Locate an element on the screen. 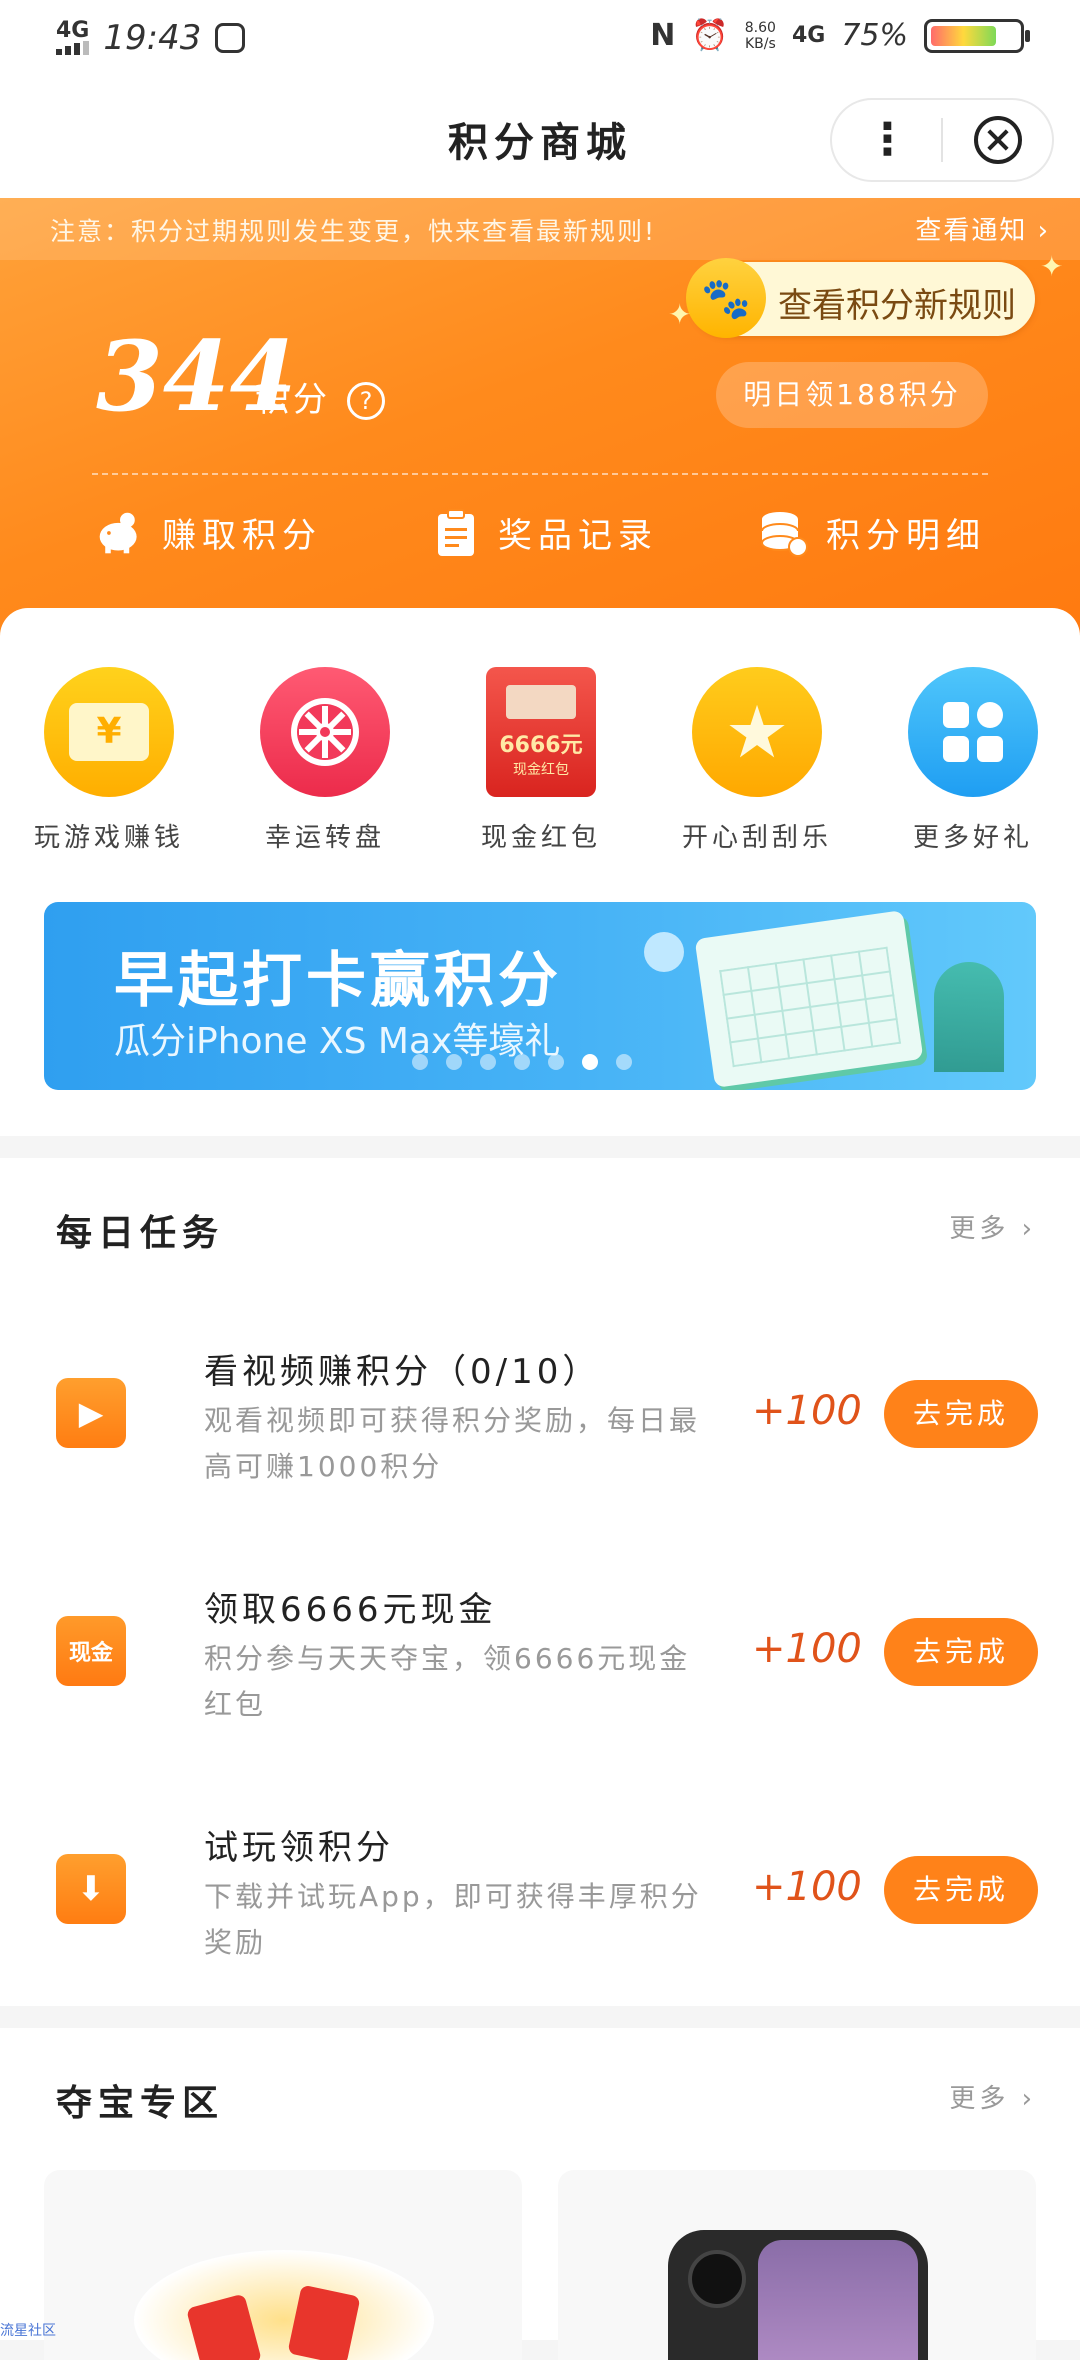 The image size is (1080, 2360). cash-icon: 现金 is located at coordinates (91, 1651).